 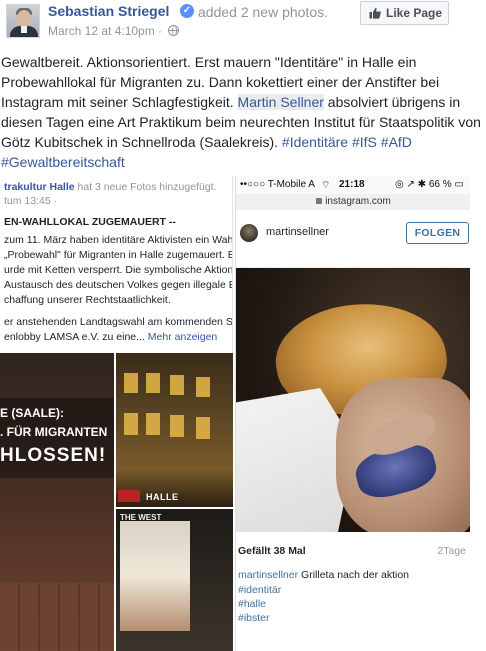 I want to click on hashtag-link: #IfS, so click(x=364, y=142).